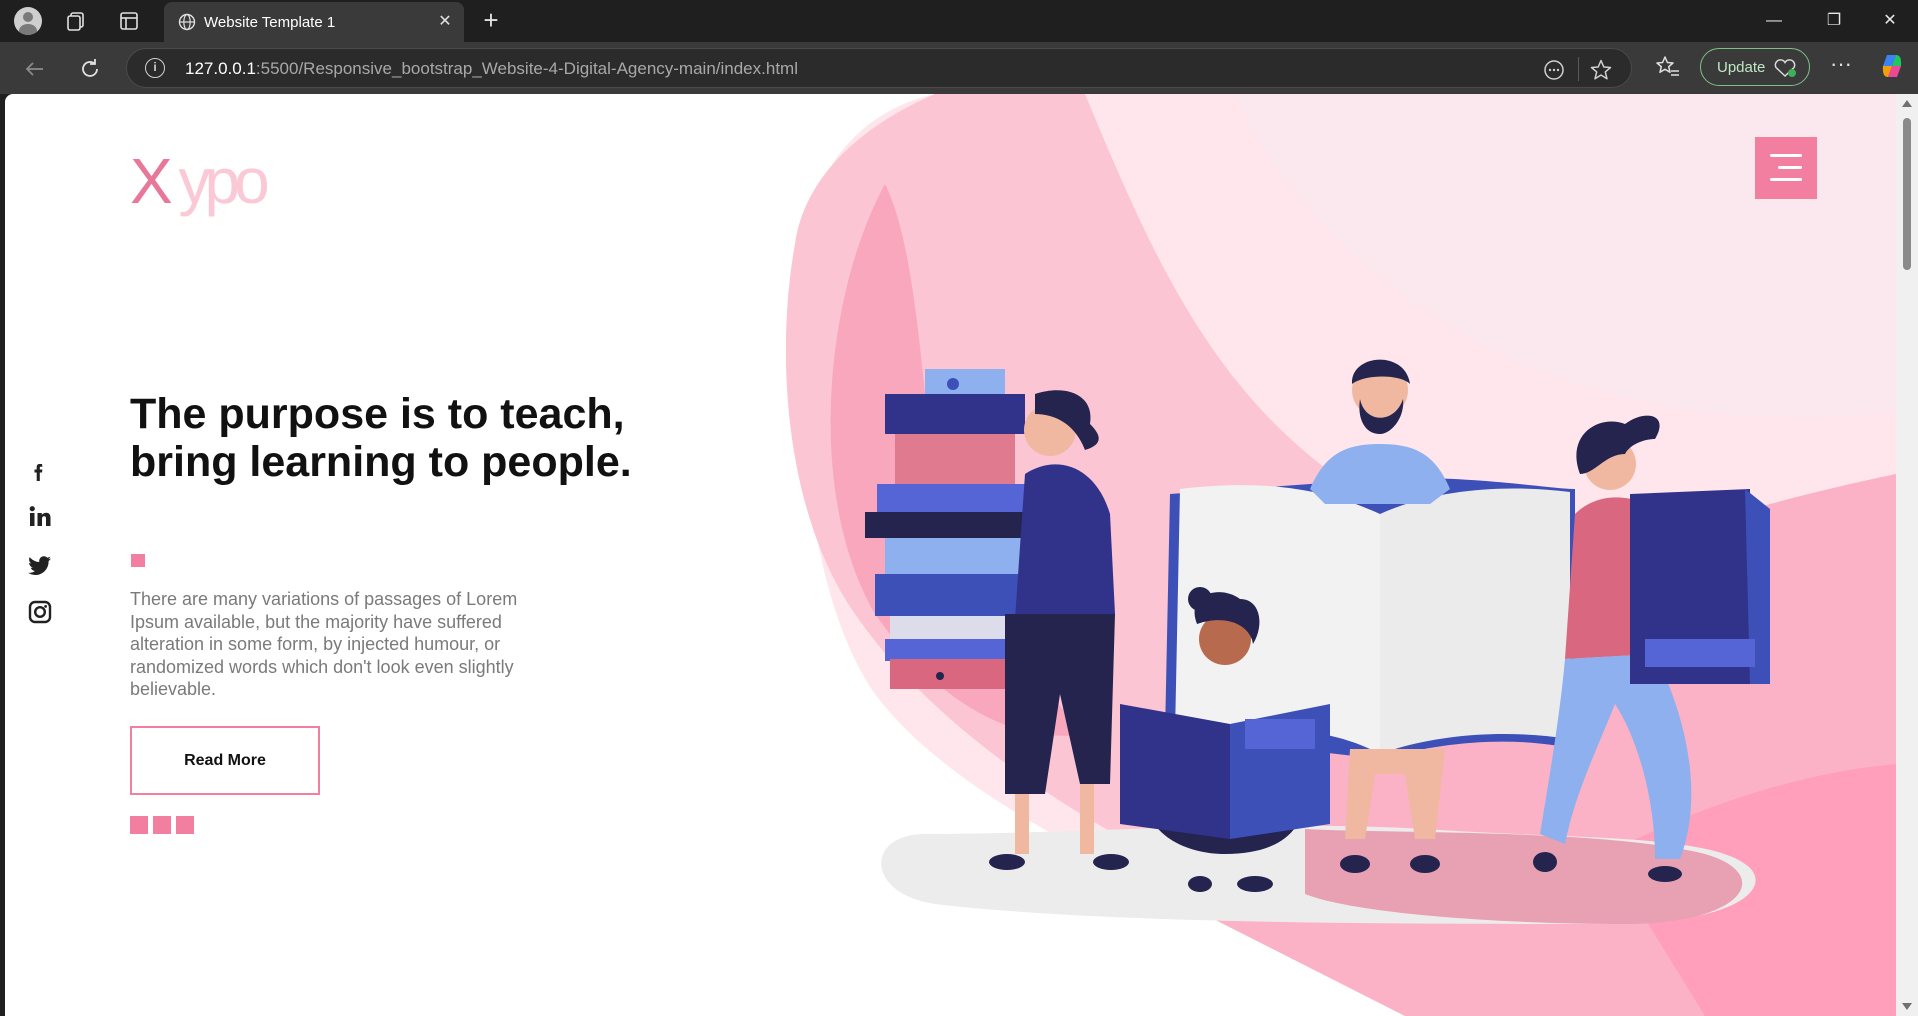 The width and height of the screenshot is (1918, 1016). I want to click on back-icon, so click(35, 69).